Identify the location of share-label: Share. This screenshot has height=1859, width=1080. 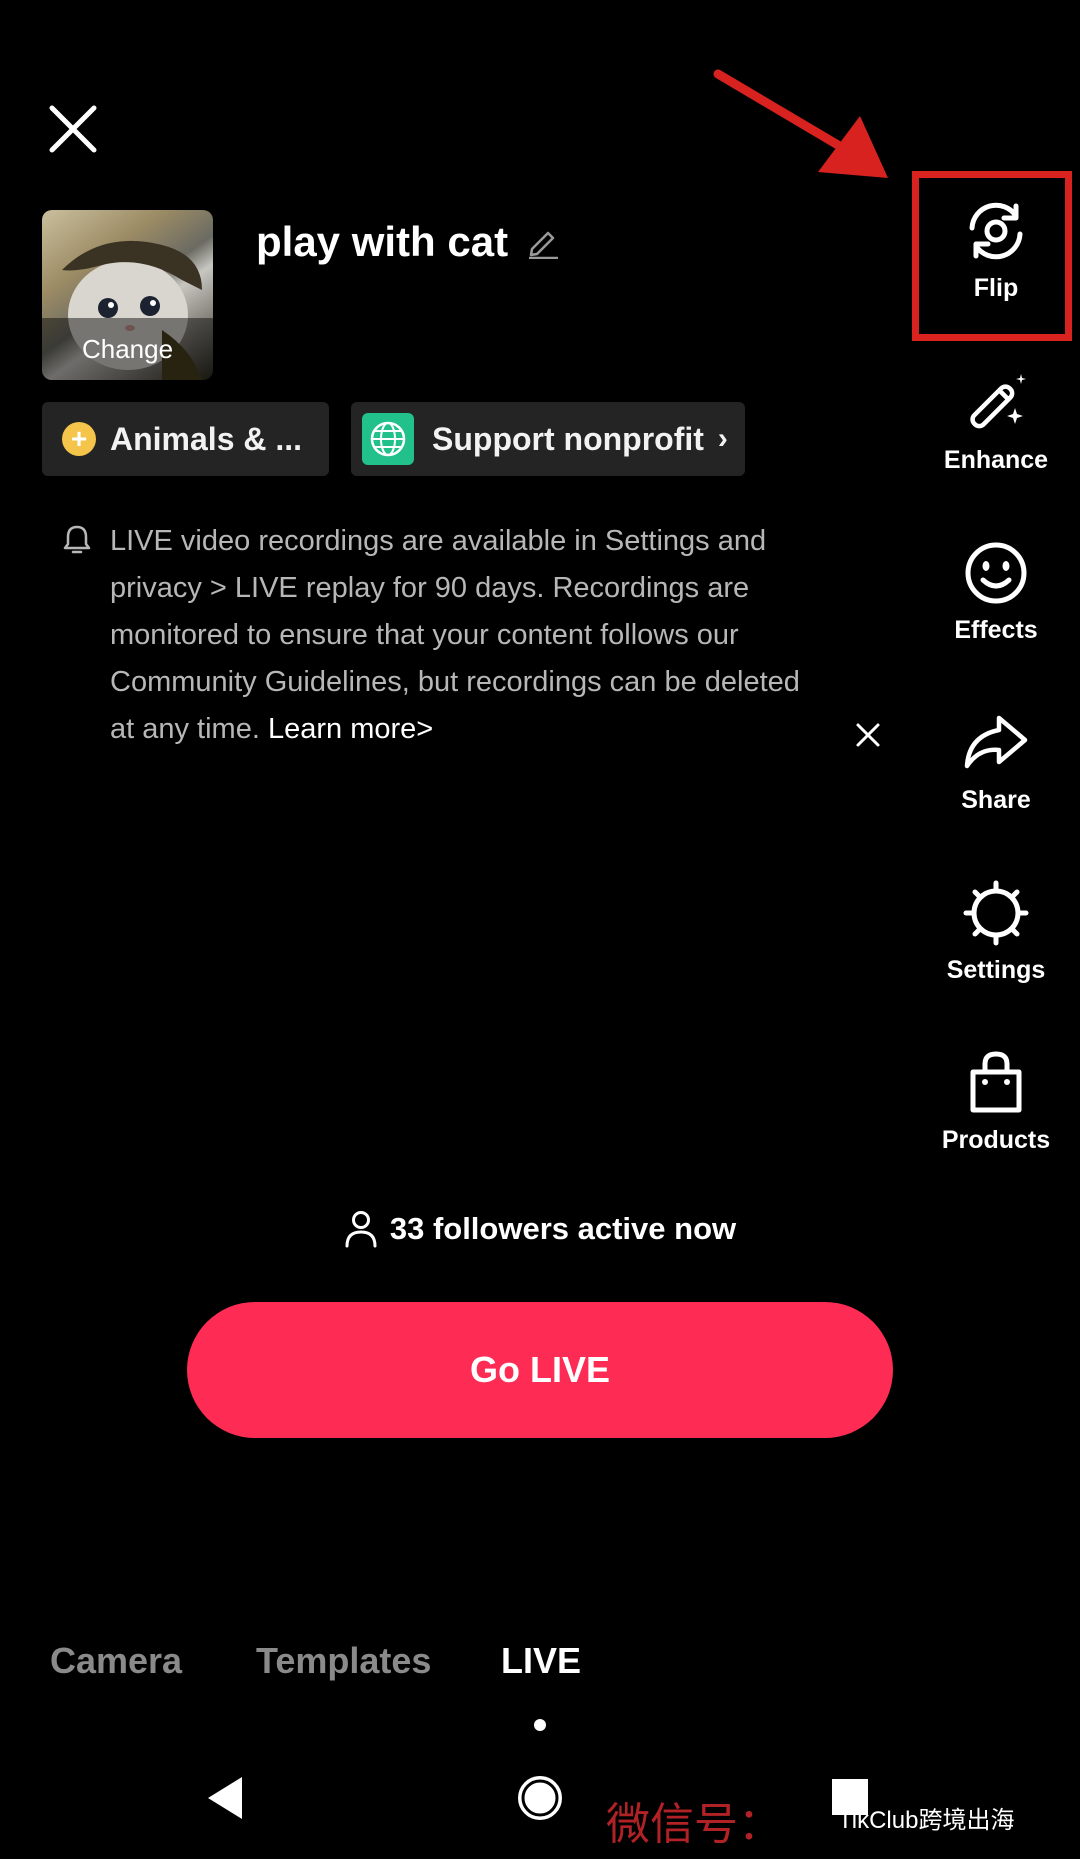
(996, 800).